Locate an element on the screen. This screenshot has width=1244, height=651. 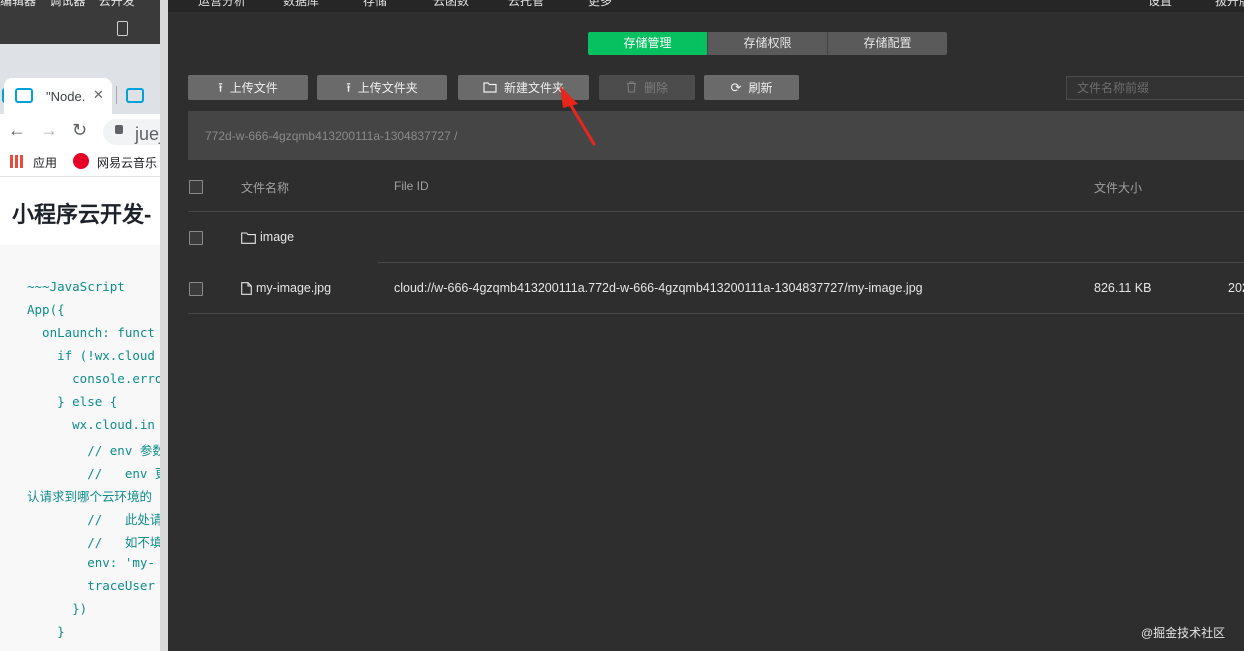
address-text: juej is located at coordinates (149, 134).